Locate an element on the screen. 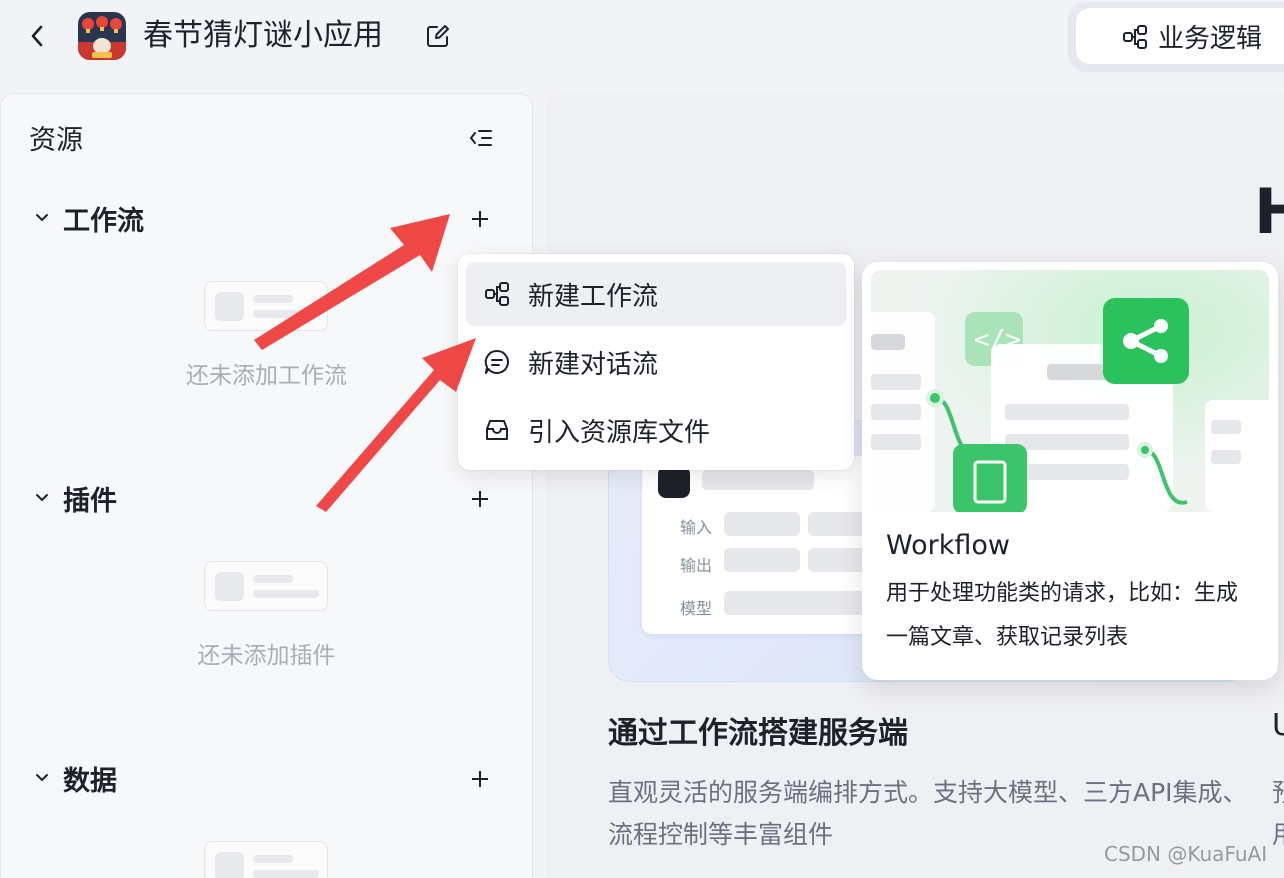 The width and height of the screenshot is (1284, 878). collapse-panel-button is located at coordinates (481, 138).